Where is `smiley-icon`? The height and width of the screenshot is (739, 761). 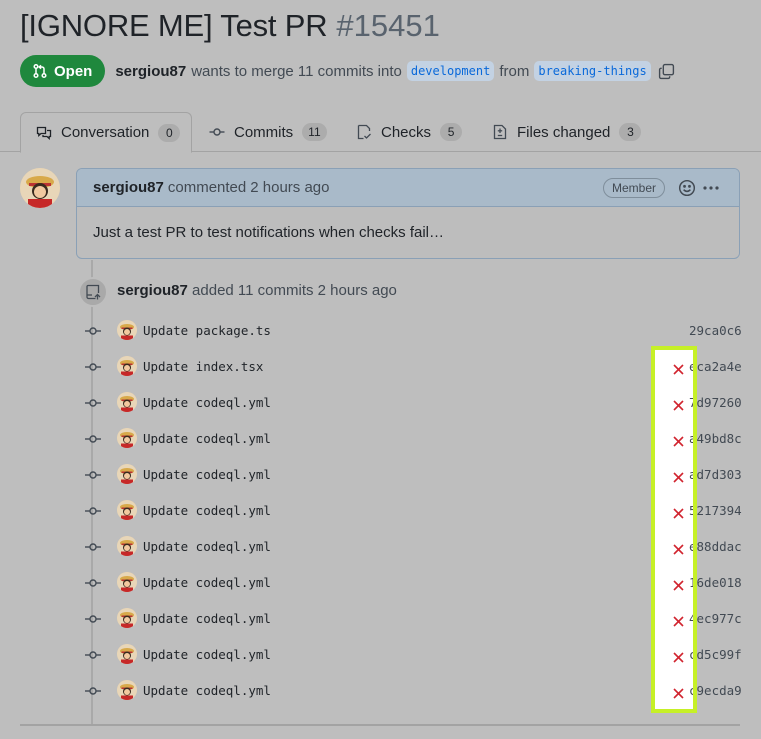 smiley-icon is located at coordinates (687, 188).